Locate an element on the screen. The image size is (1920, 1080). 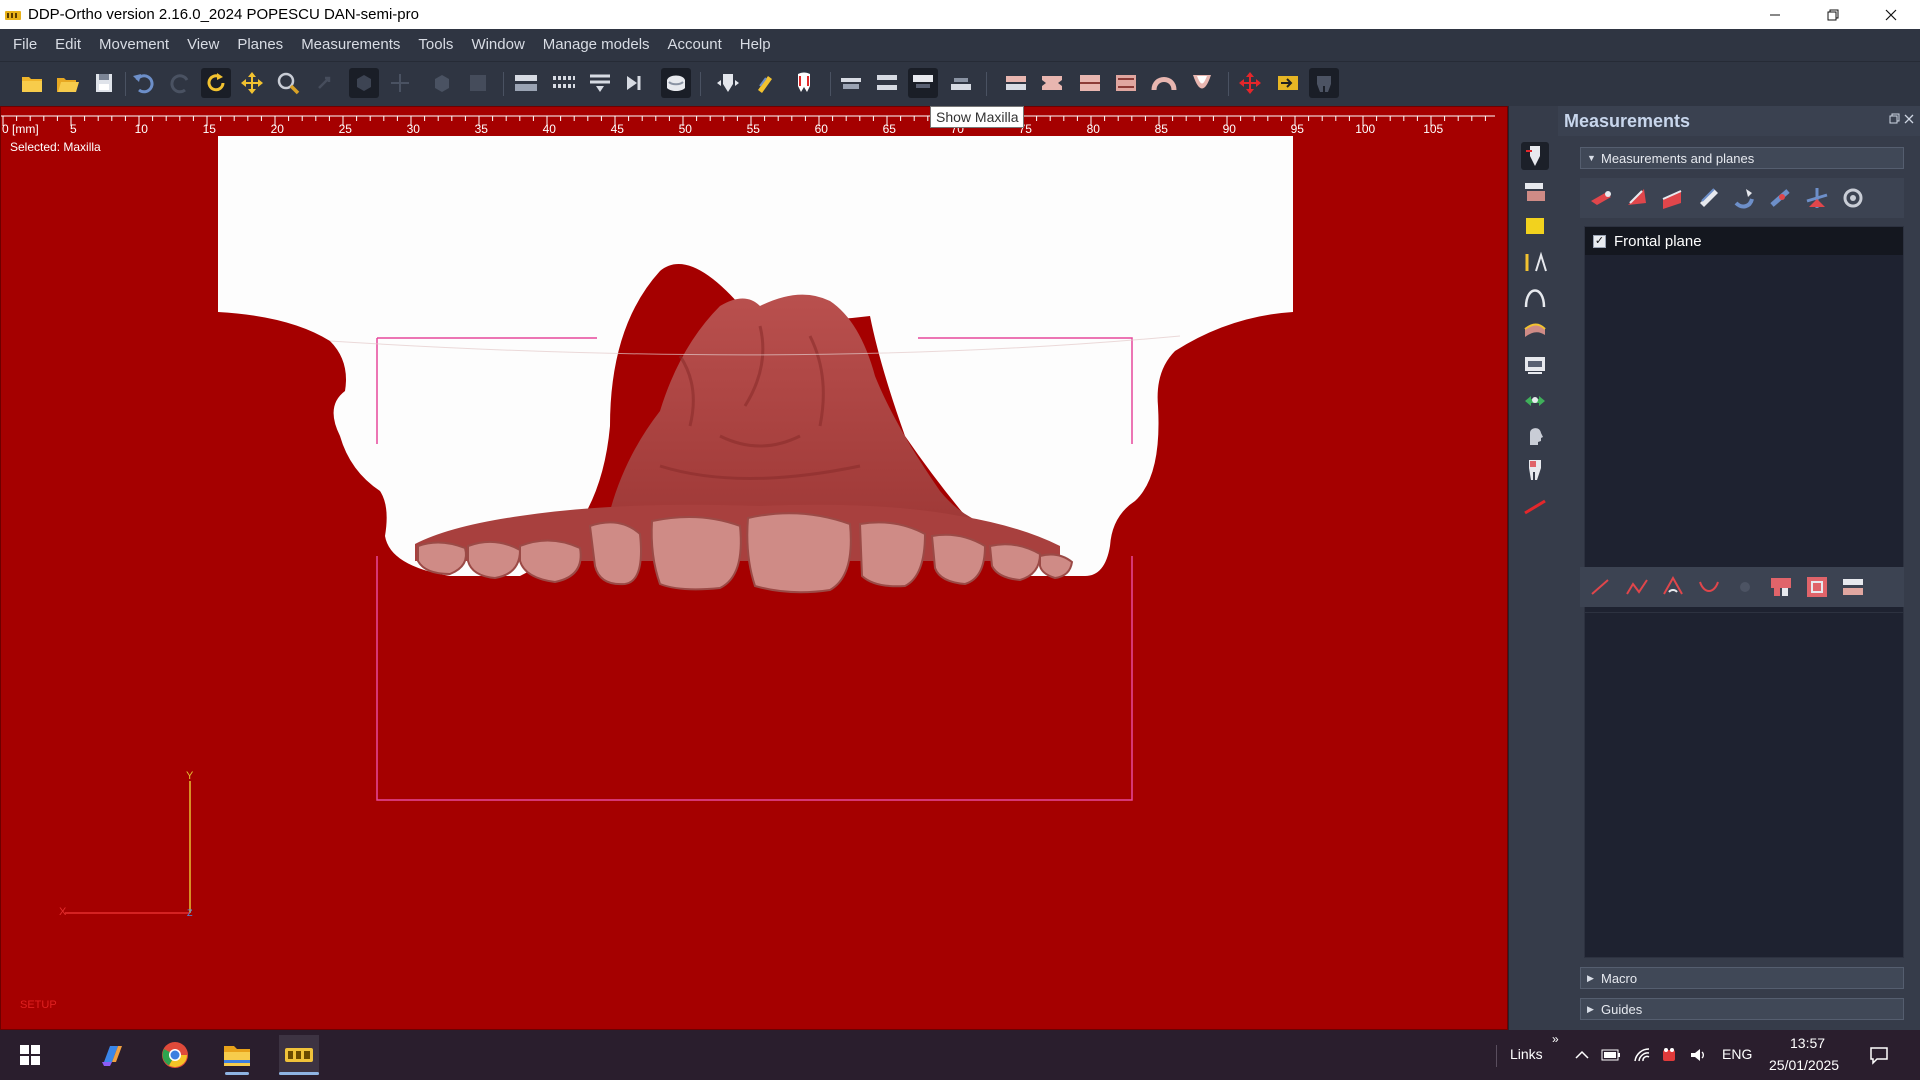
side-tool-angle is located at coordinates (1535, 262).